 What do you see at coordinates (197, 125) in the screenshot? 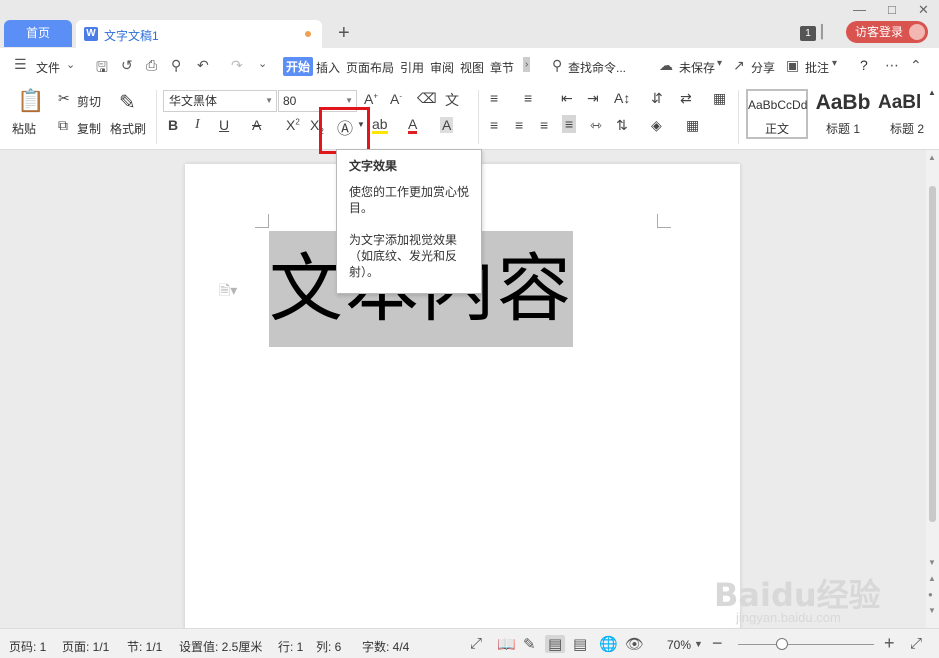
I see `italic-icon: I` at bounding box center [197, 125].